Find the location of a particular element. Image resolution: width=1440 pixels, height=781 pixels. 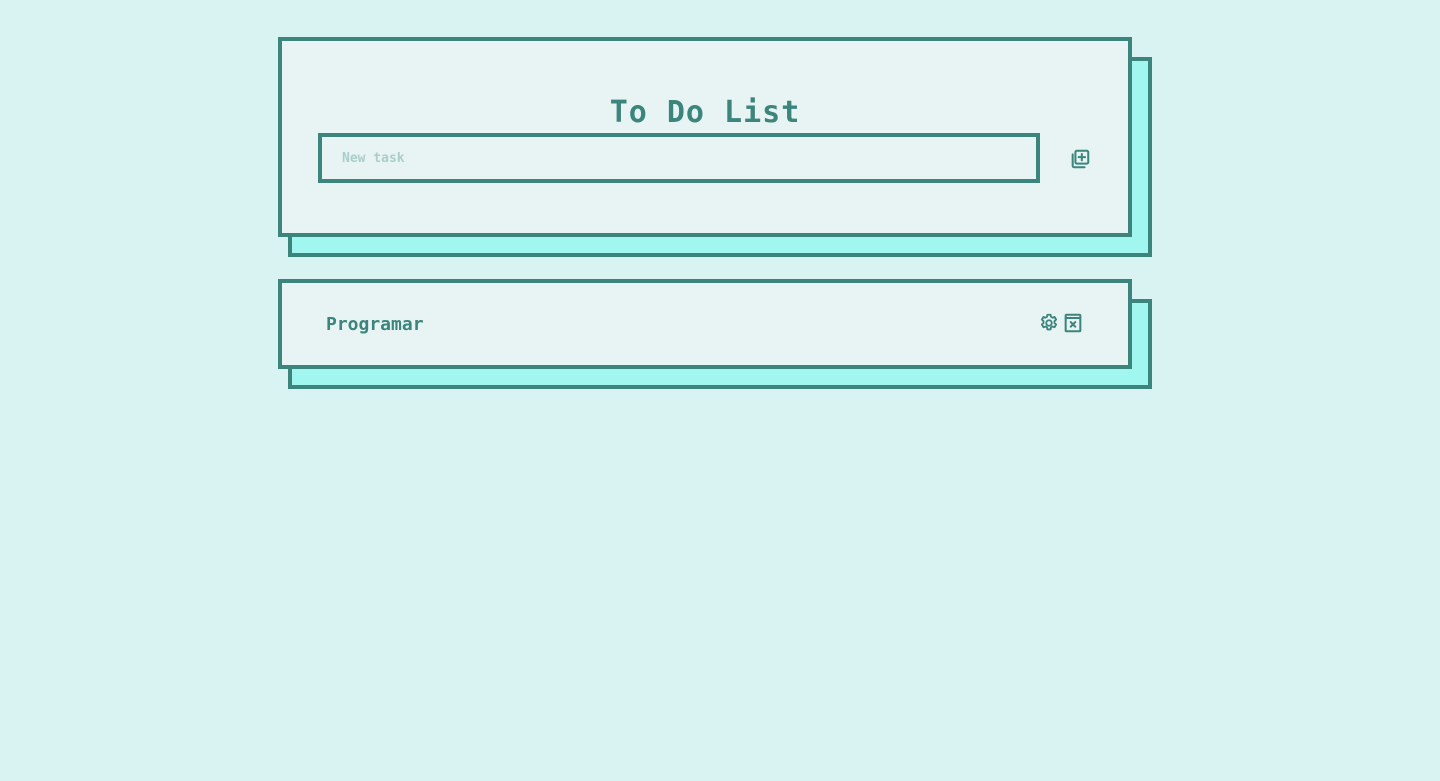

gear-icon is located at coordinates (1049, 323).